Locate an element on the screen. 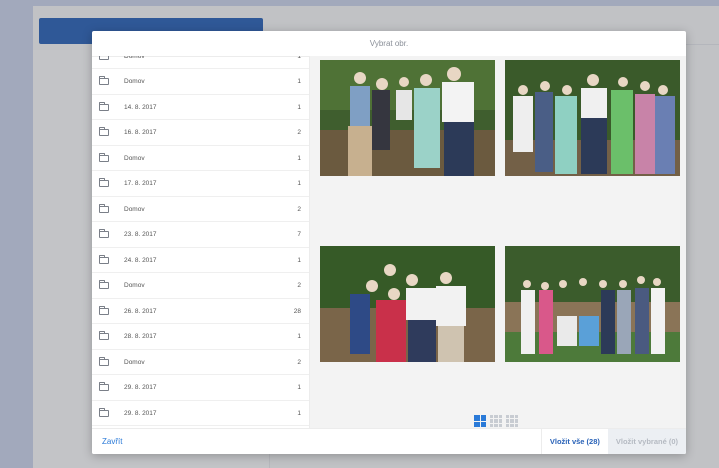 The height and width of the screenshot is (468, 719). folder-label: 23. 8. 2017 is located at coordinates (140, 234).